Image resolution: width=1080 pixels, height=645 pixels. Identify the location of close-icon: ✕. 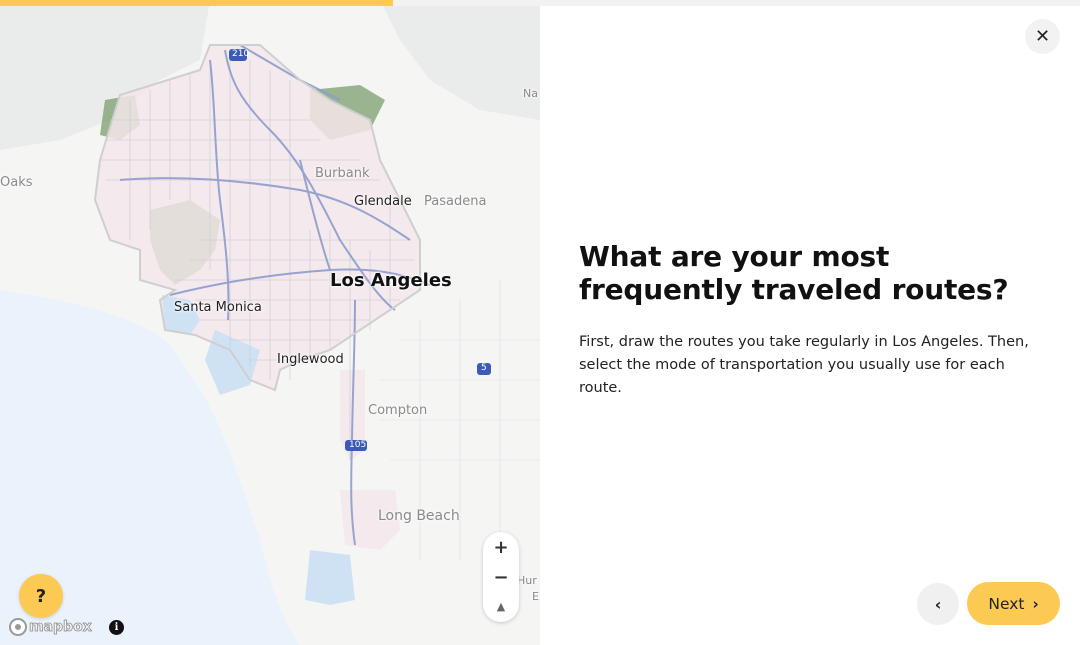
(1042, 36).